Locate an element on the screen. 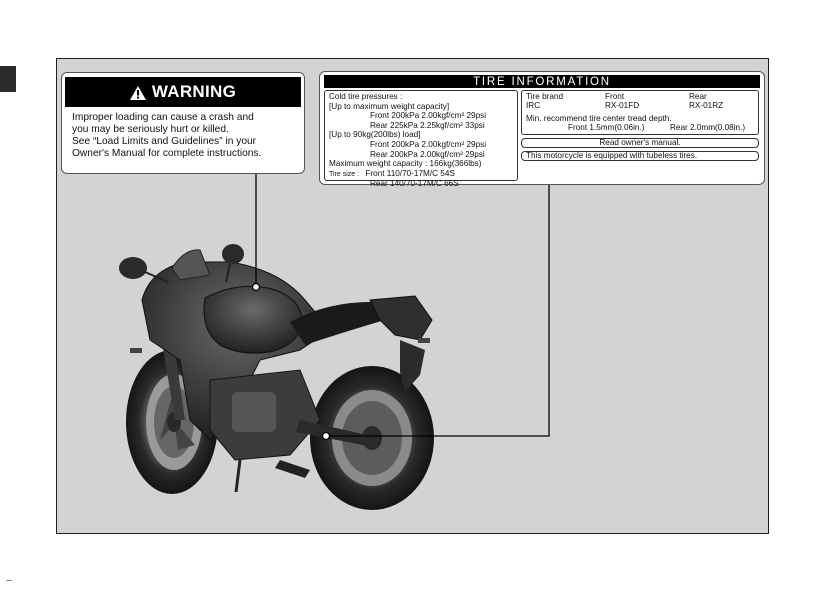 This screenshot has height=594, width=840. pressure-line: Rear 200kPa 2.00kgf/cm² 29psi is located at coordinates (427, 154).